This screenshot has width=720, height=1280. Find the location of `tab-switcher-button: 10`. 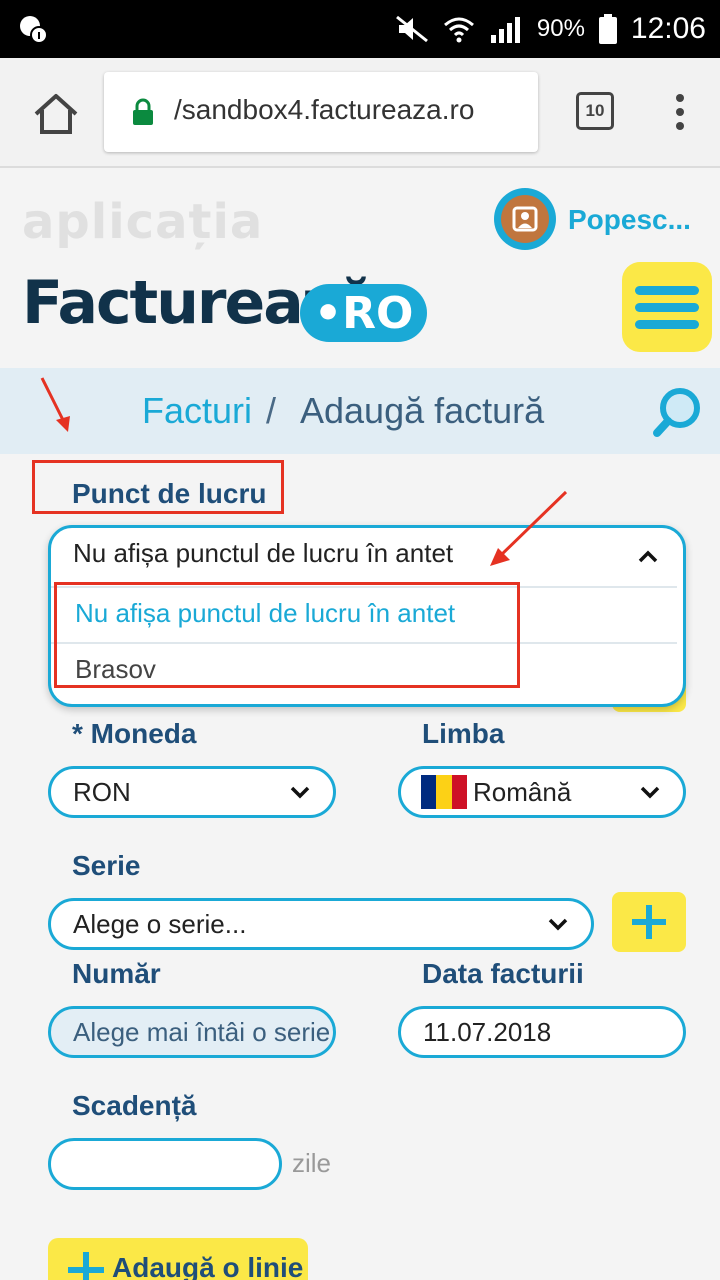

tab-switcher-button: 10 is located at coordinates (595, 111).